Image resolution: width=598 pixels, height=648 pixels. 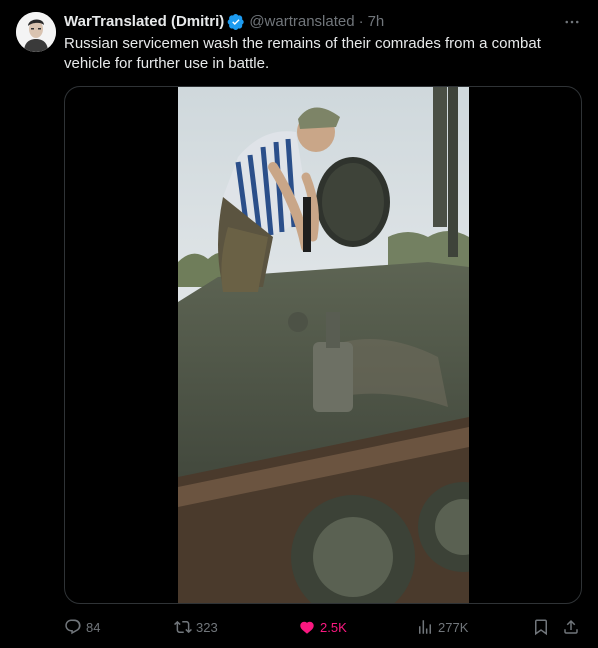 What do you see at coordinates (301, 22) in the screenshot?
I see `handle: @wartranslated` at bounding box center [301, 22].